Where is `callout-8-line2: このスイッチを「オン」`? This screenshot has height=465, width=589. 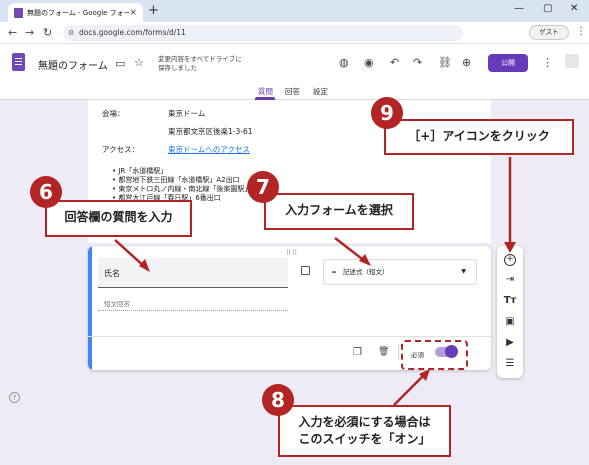
callout-8-line2: このスイッチを「オン」 is located at coordinates (364, 439).